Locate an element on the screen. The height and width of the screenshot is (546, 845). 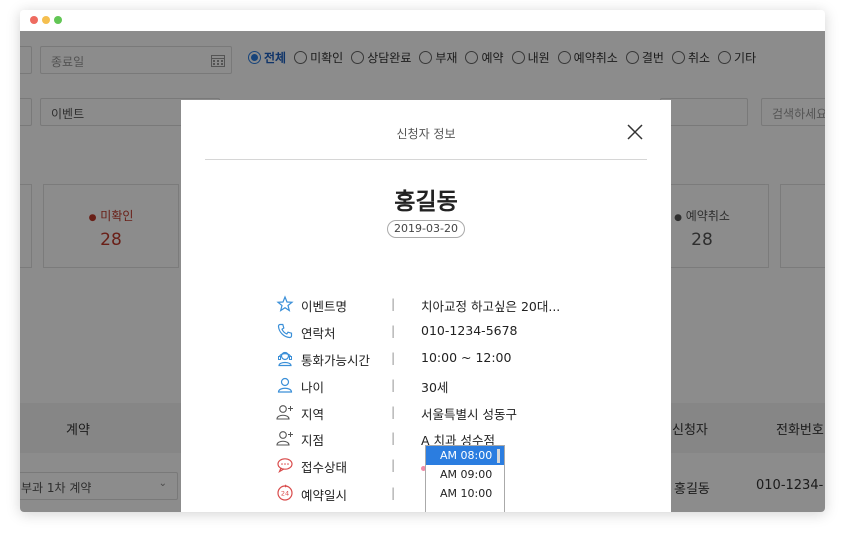
clock-24-icon: 24 is located at coordinates (285, 492).